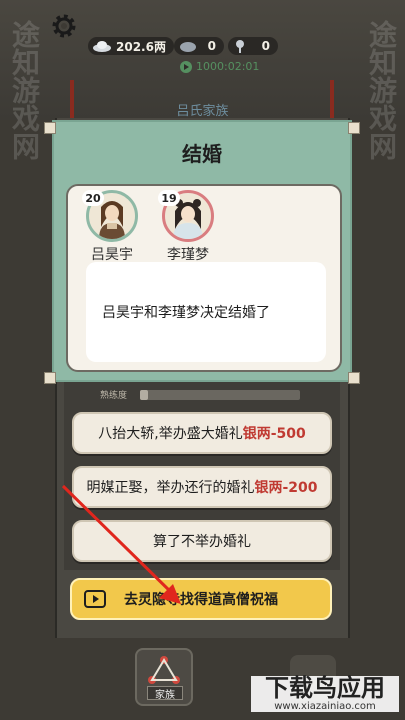 The height and width of the screenshot is (720, 405). I want to click on option-grand-wedding: 八抬大轿,举办盛大婚礼 银两-500, so click(202, 433).